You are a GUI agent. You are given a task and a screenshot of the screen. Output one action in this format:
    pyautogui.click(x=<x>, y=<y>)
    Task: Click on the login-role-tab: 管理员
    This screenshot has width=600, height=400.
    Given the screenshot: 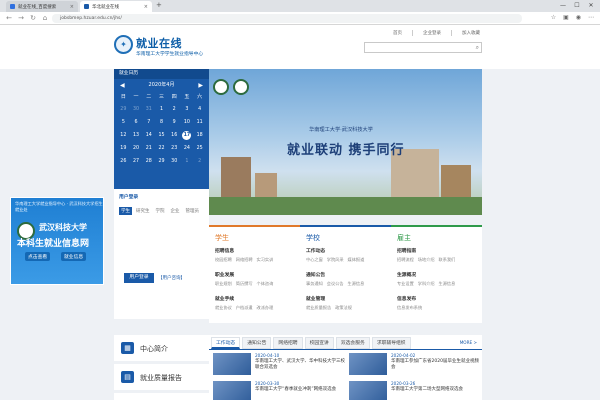 What is the action you would take?
    pyautogui.click(x=193, y=211)
    